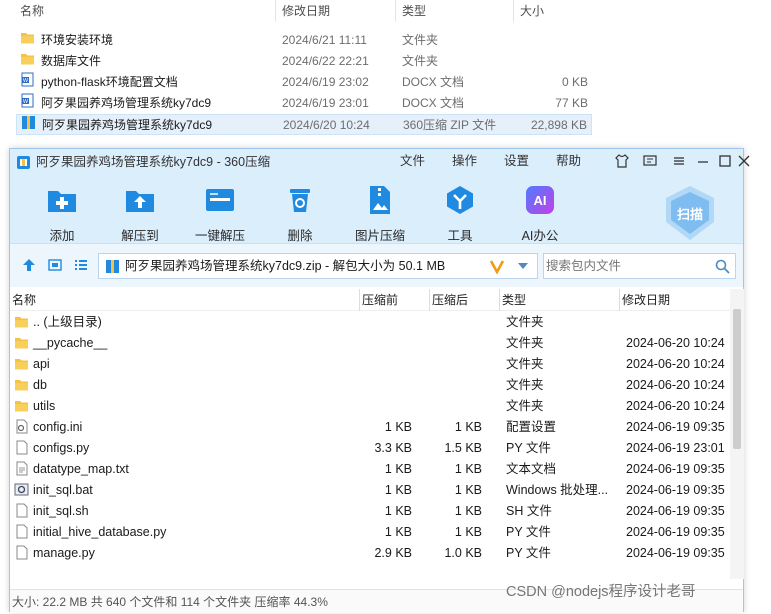 The image size is (771, 614). I want to click on up-arrow-icon, so click(29, 265).